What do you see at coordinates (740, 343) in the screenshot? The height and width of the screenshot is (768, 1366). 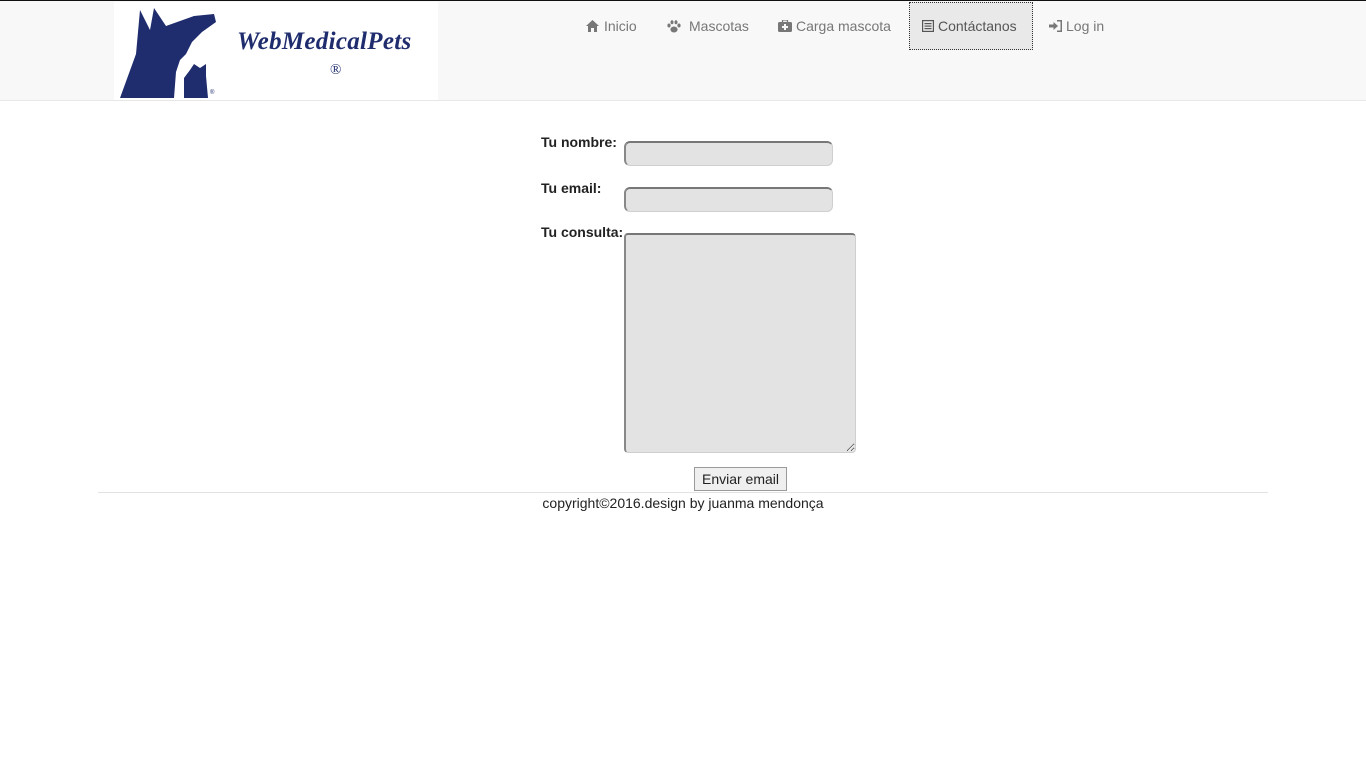 I see `query-textarea` at bounding box center [740, 343].